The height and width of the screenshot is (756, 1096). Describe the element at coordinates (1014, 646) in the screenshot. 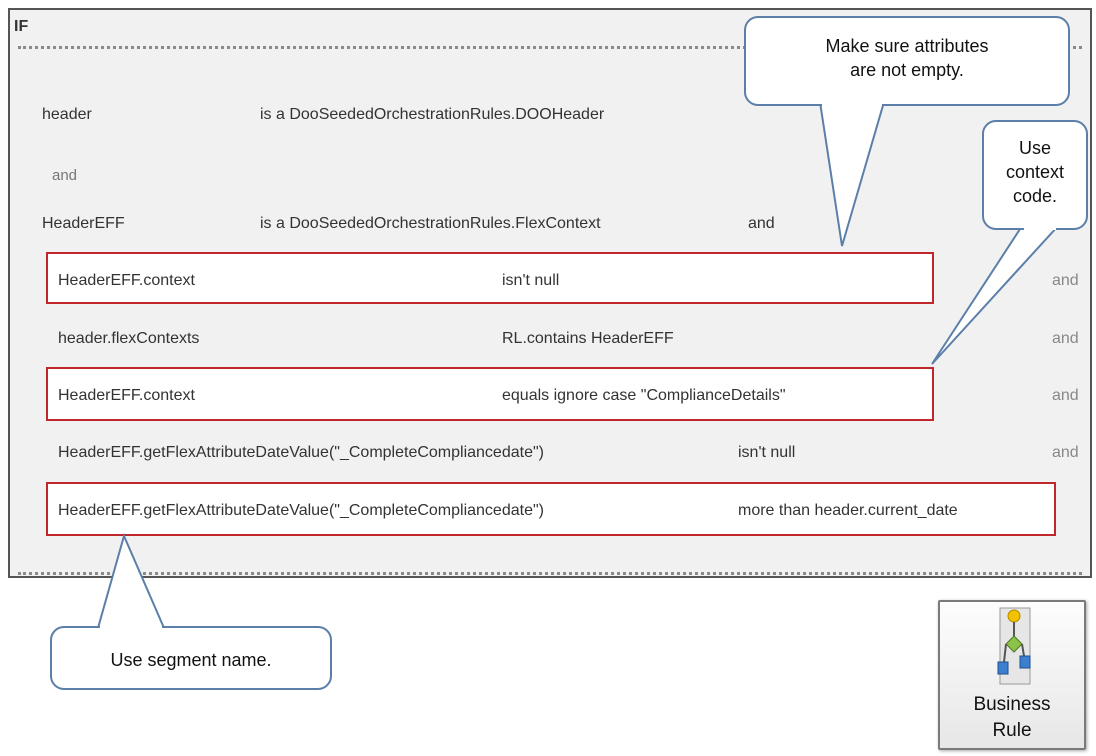

I see `business-rule-icon` at that location.